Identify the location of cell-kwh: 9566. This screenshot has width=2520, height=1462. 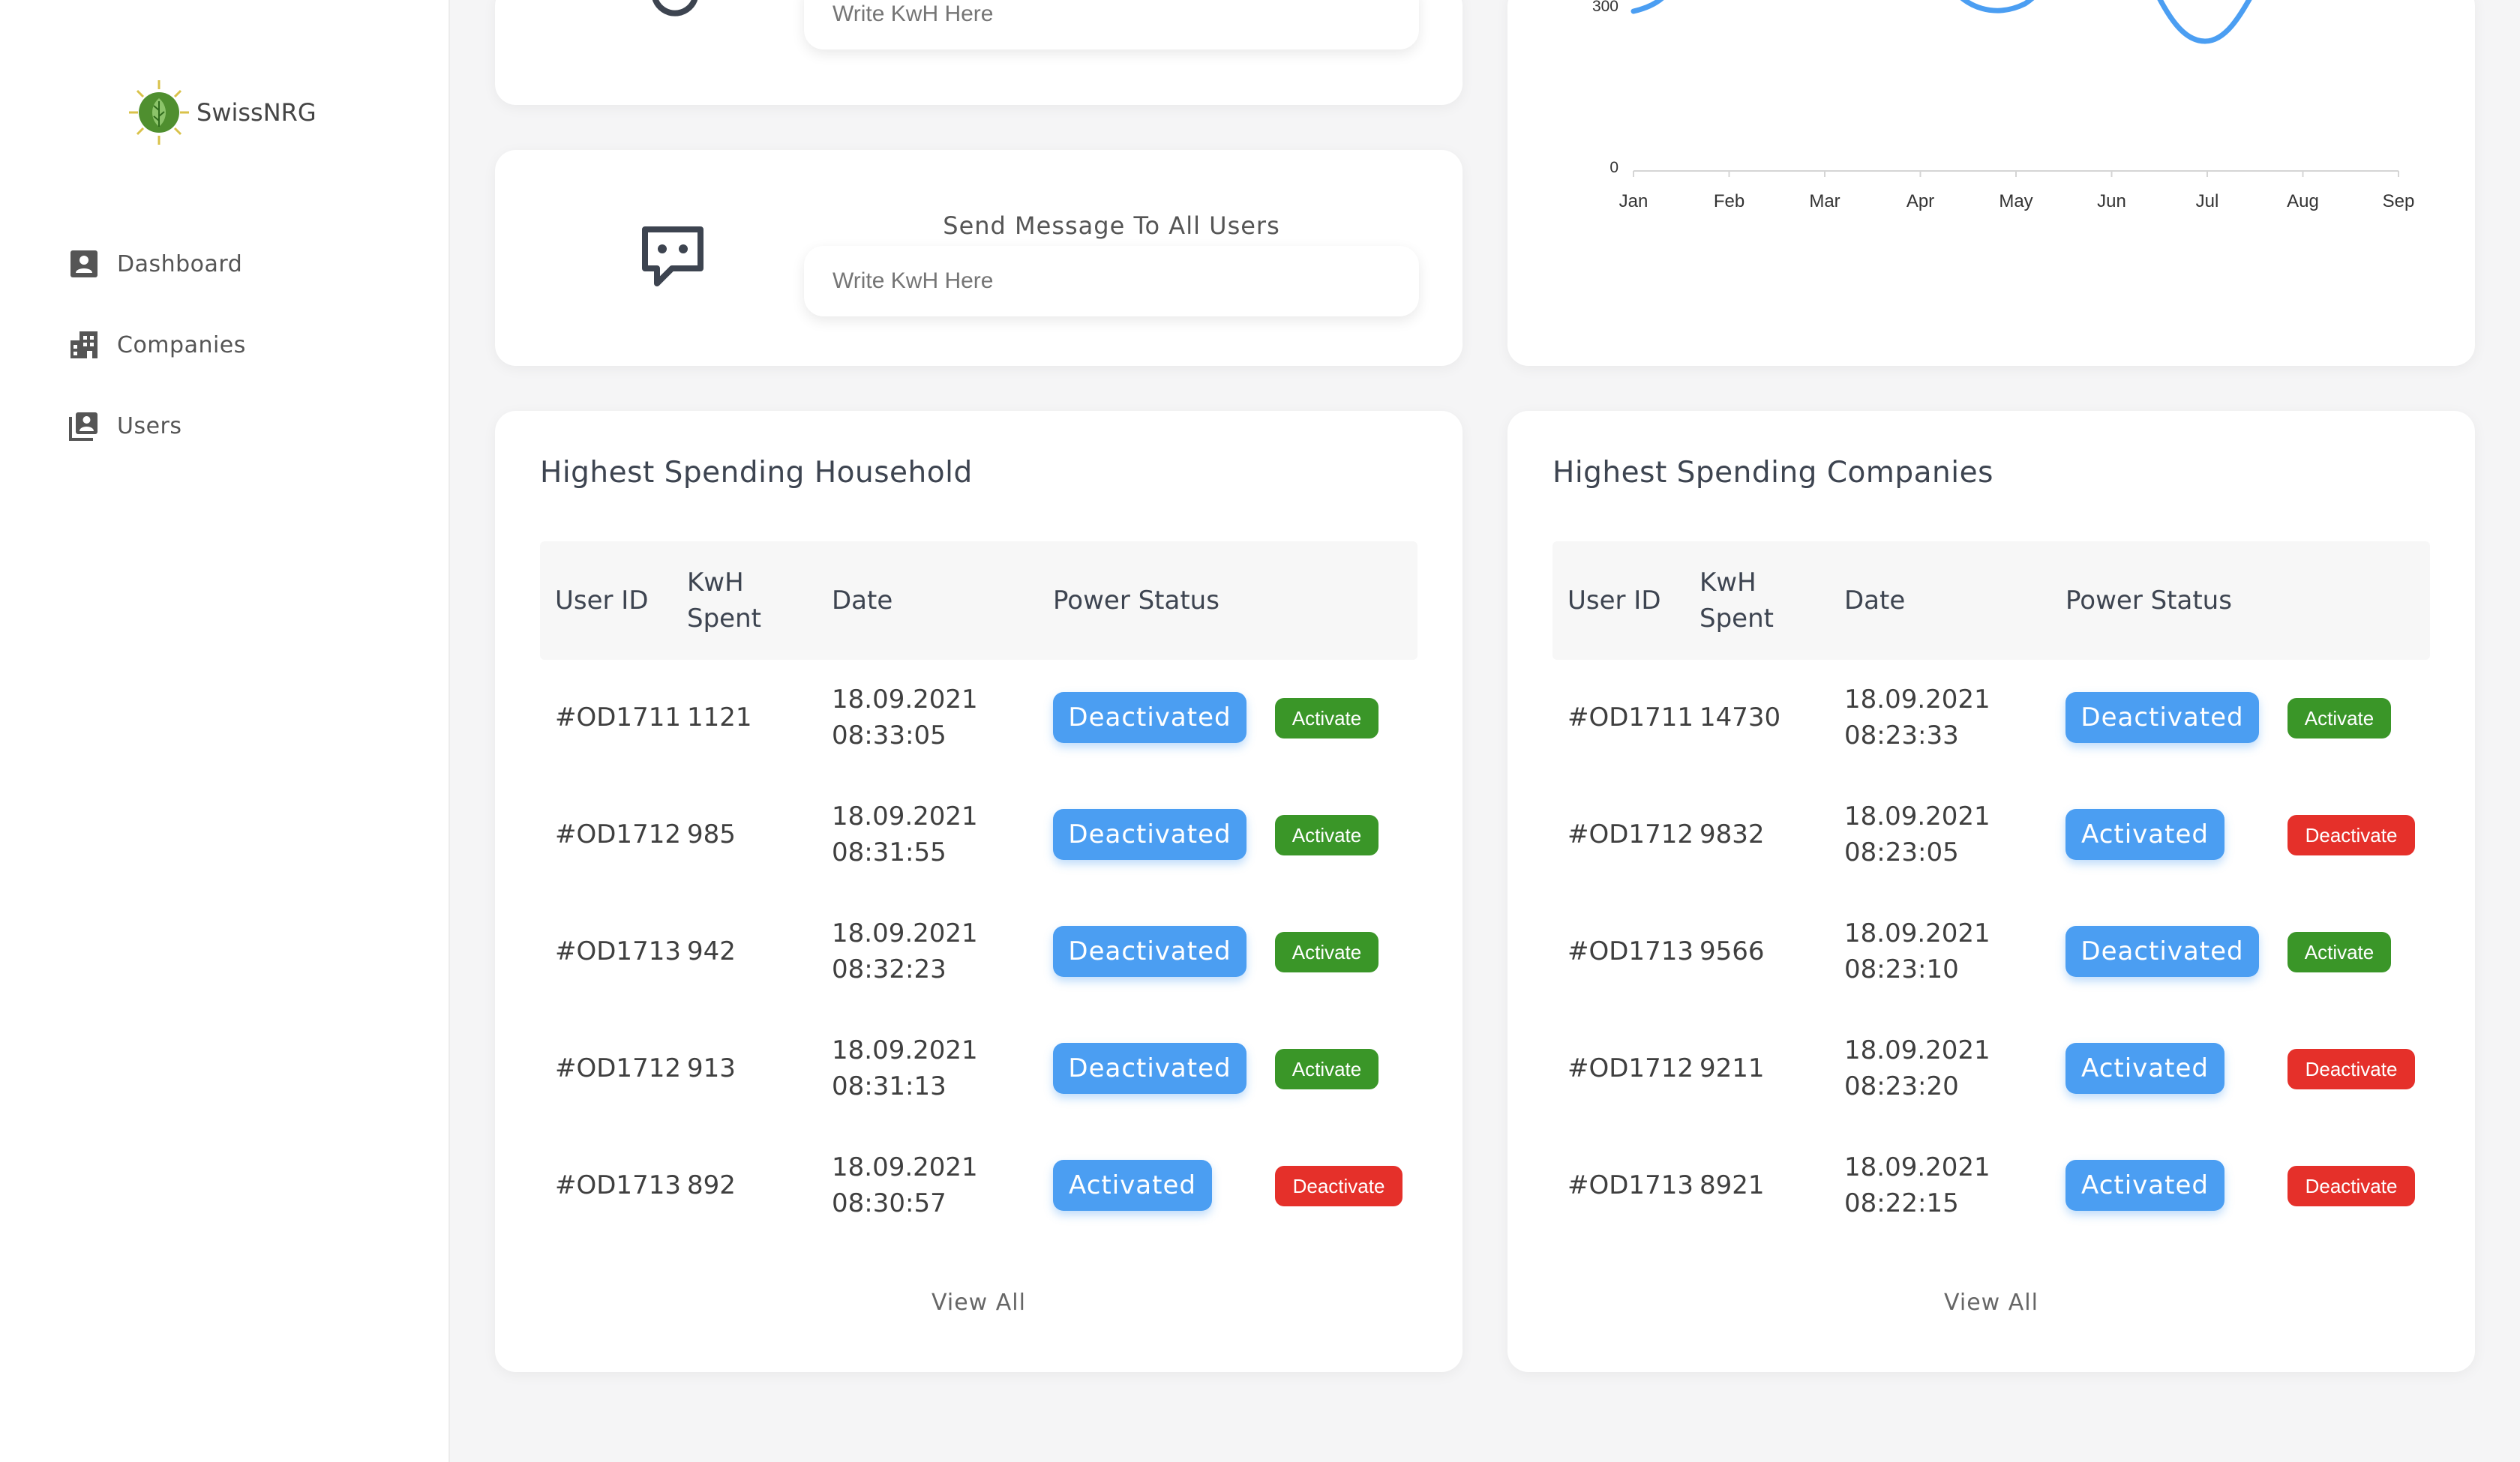
(1732, 951).